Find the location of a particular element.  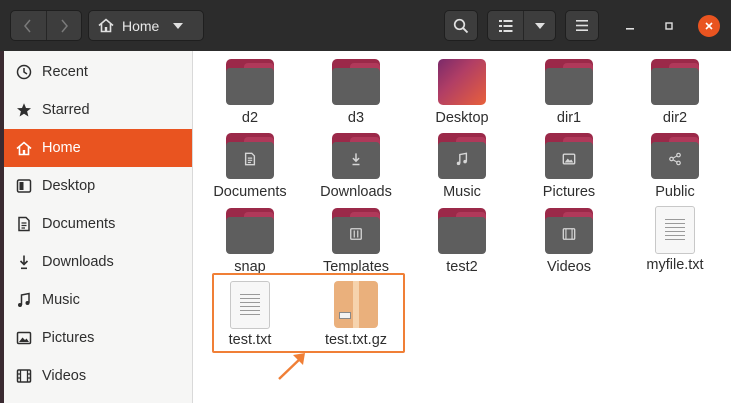

forward-button is located at coordinates (63, 25).